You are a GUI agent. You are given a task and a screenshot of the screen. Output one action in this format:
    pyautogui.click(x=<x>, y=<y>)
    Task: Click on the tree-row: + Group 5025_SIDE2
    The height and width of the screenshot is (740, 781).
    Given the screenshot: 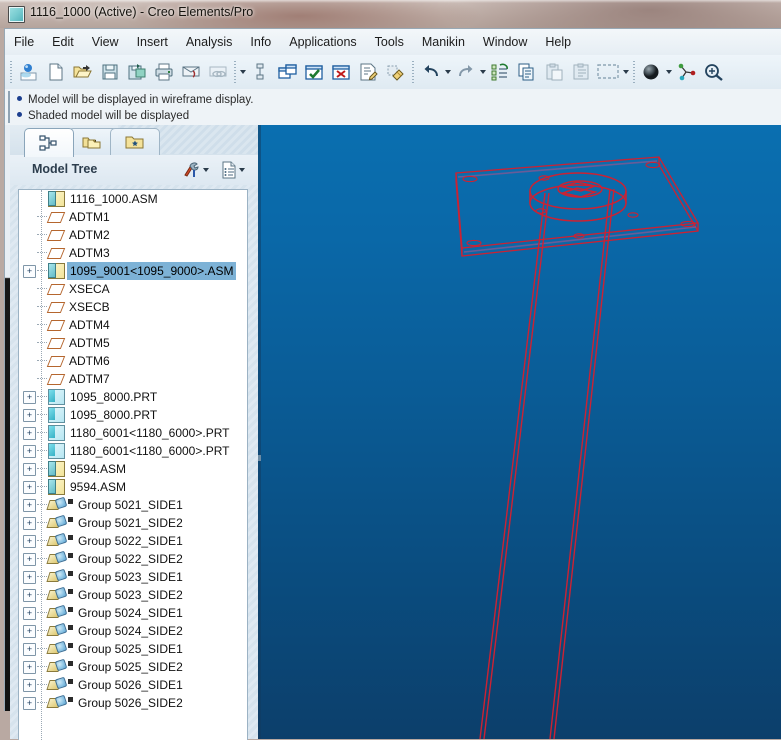 What is the action you would take?
    pyautogui.click(x=133, y=667)
    